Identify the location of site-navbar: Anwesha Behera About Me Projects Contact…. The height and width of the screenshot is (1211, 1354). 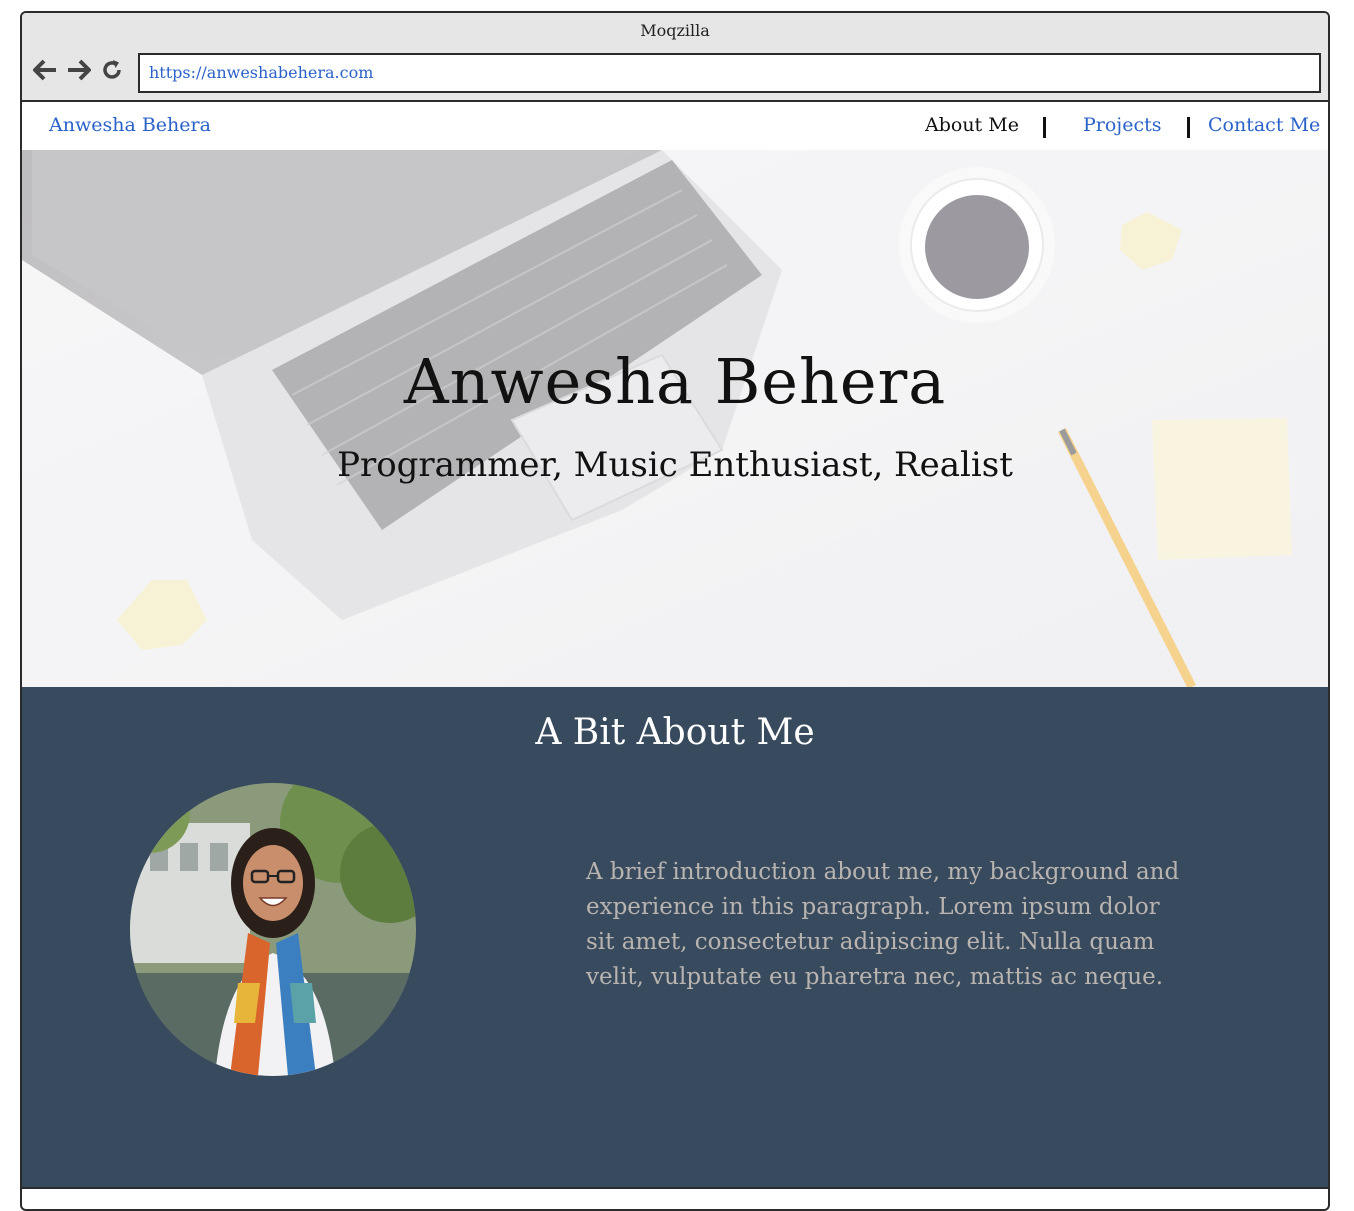
(675, 126).